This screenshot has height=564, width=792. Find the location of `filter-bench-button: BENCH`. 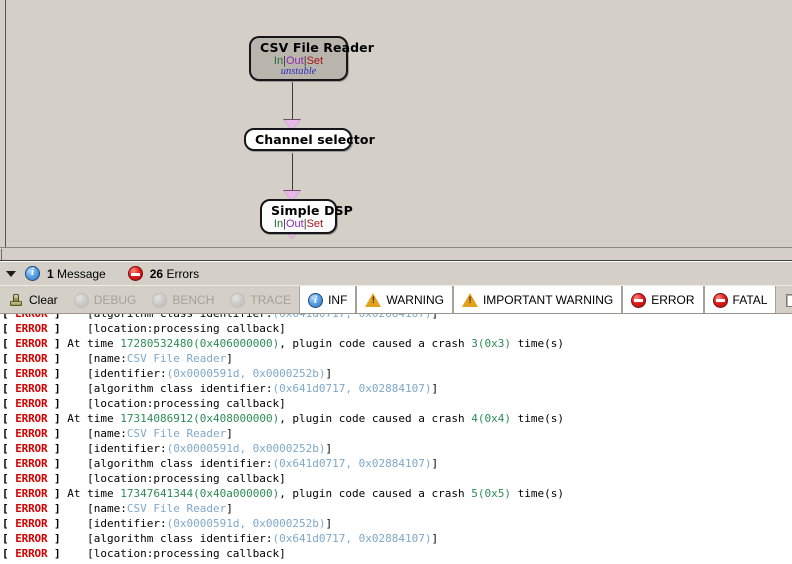

filter-bench-button: BENCH is located at coordinates (183, 300).